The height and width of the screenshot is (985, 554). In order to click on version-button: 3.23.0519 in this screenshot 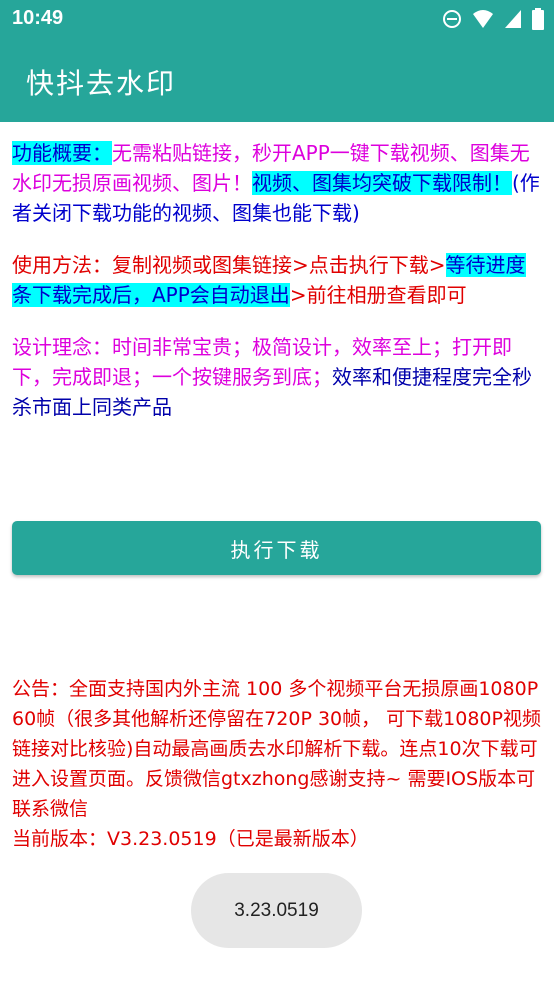, I will do `click(276, 910)`.